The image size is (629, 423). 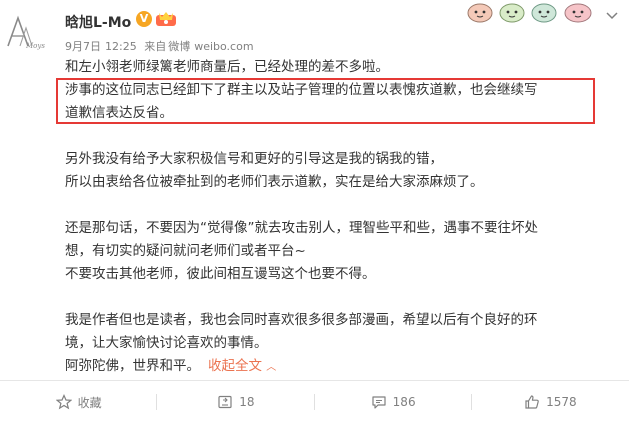 What do you see at coordinates (98, 22) in the screenshot?
I see `author-name: 晗旭L-Mo` at bounding box center [98, 22].